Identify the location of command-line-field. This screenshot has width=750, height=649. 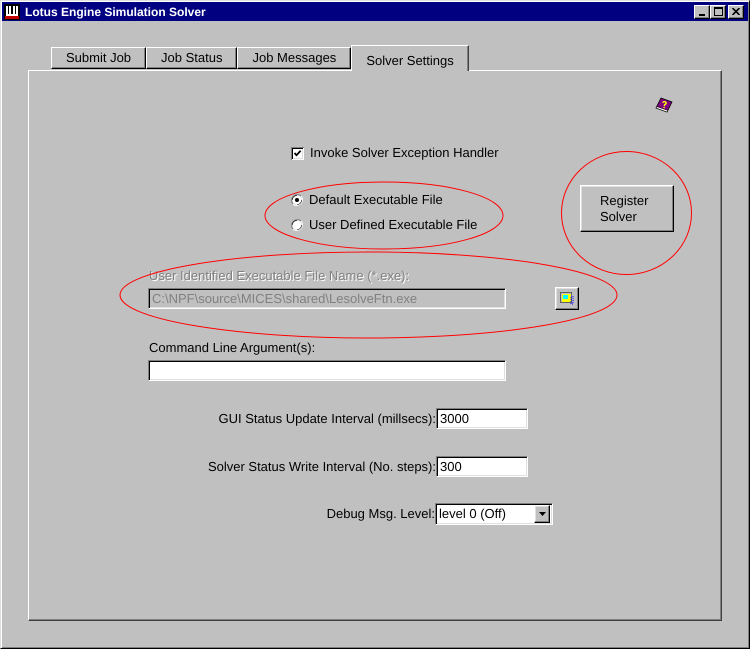
(327, 370).